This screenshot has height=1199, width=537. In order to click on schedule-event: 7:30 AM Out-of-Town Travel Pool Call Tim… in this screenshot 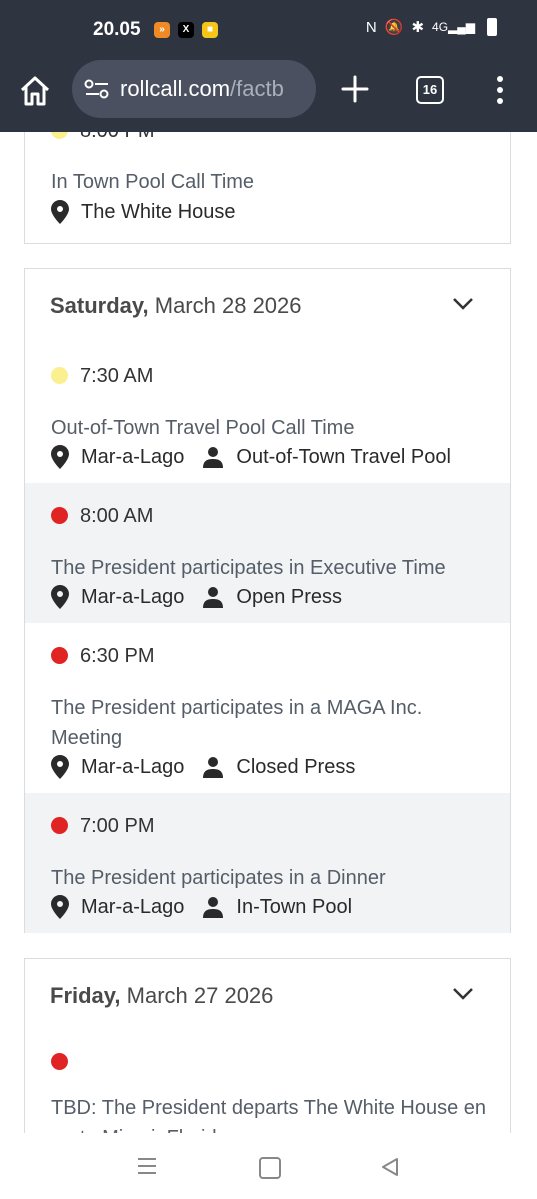, I will do `click(267, 411)`.